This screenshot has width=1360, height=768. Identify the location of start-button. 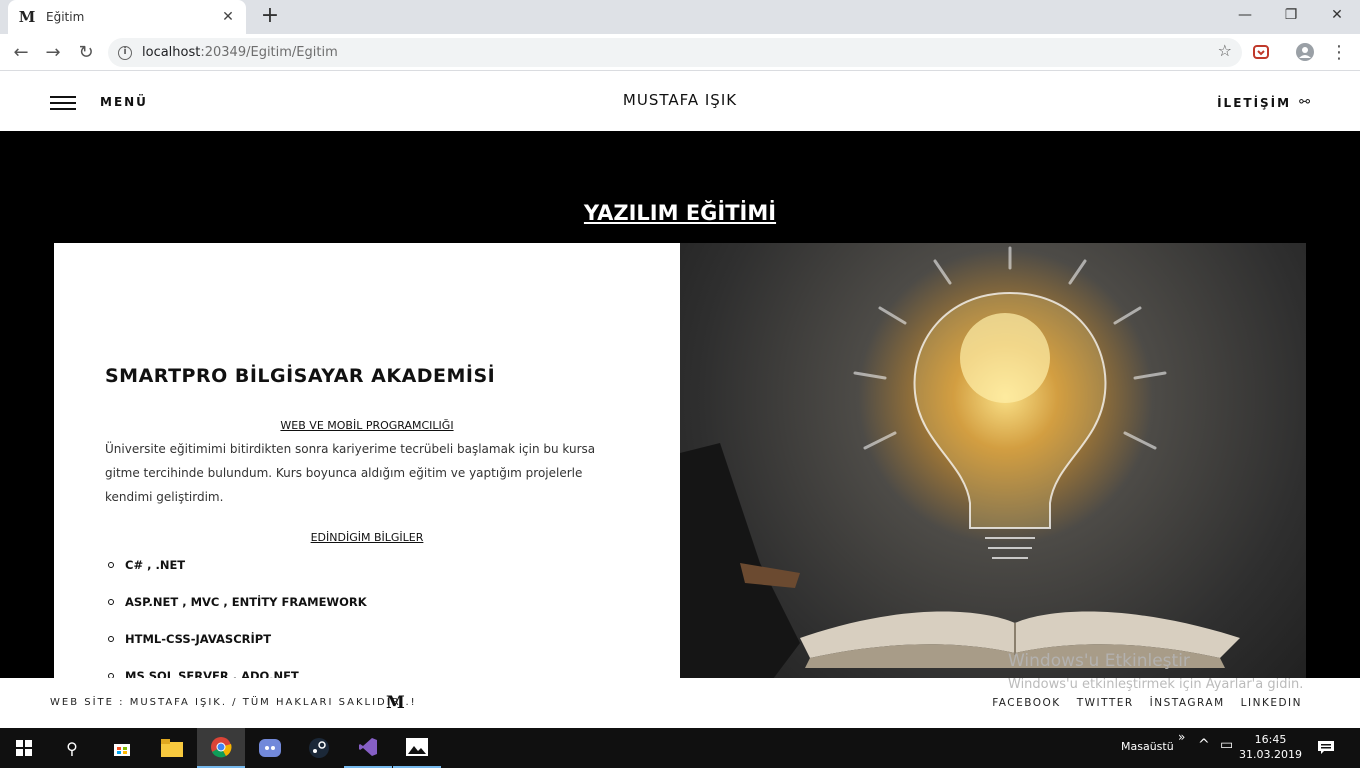
(24, 748).